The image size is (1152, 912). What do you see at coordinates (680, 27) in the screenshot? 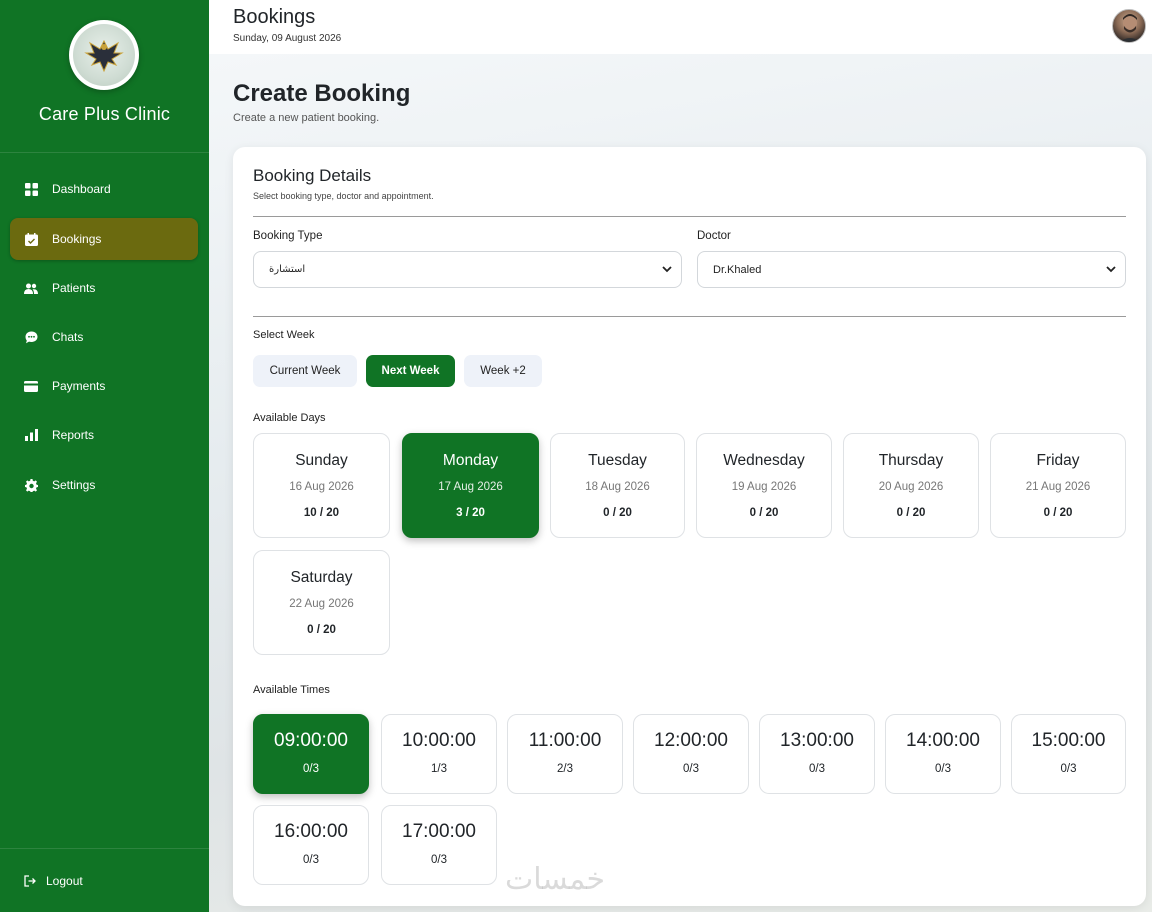
I see `top-bar: Bookings Sunday, 09 August 2026` at bounding box center [680, 27].